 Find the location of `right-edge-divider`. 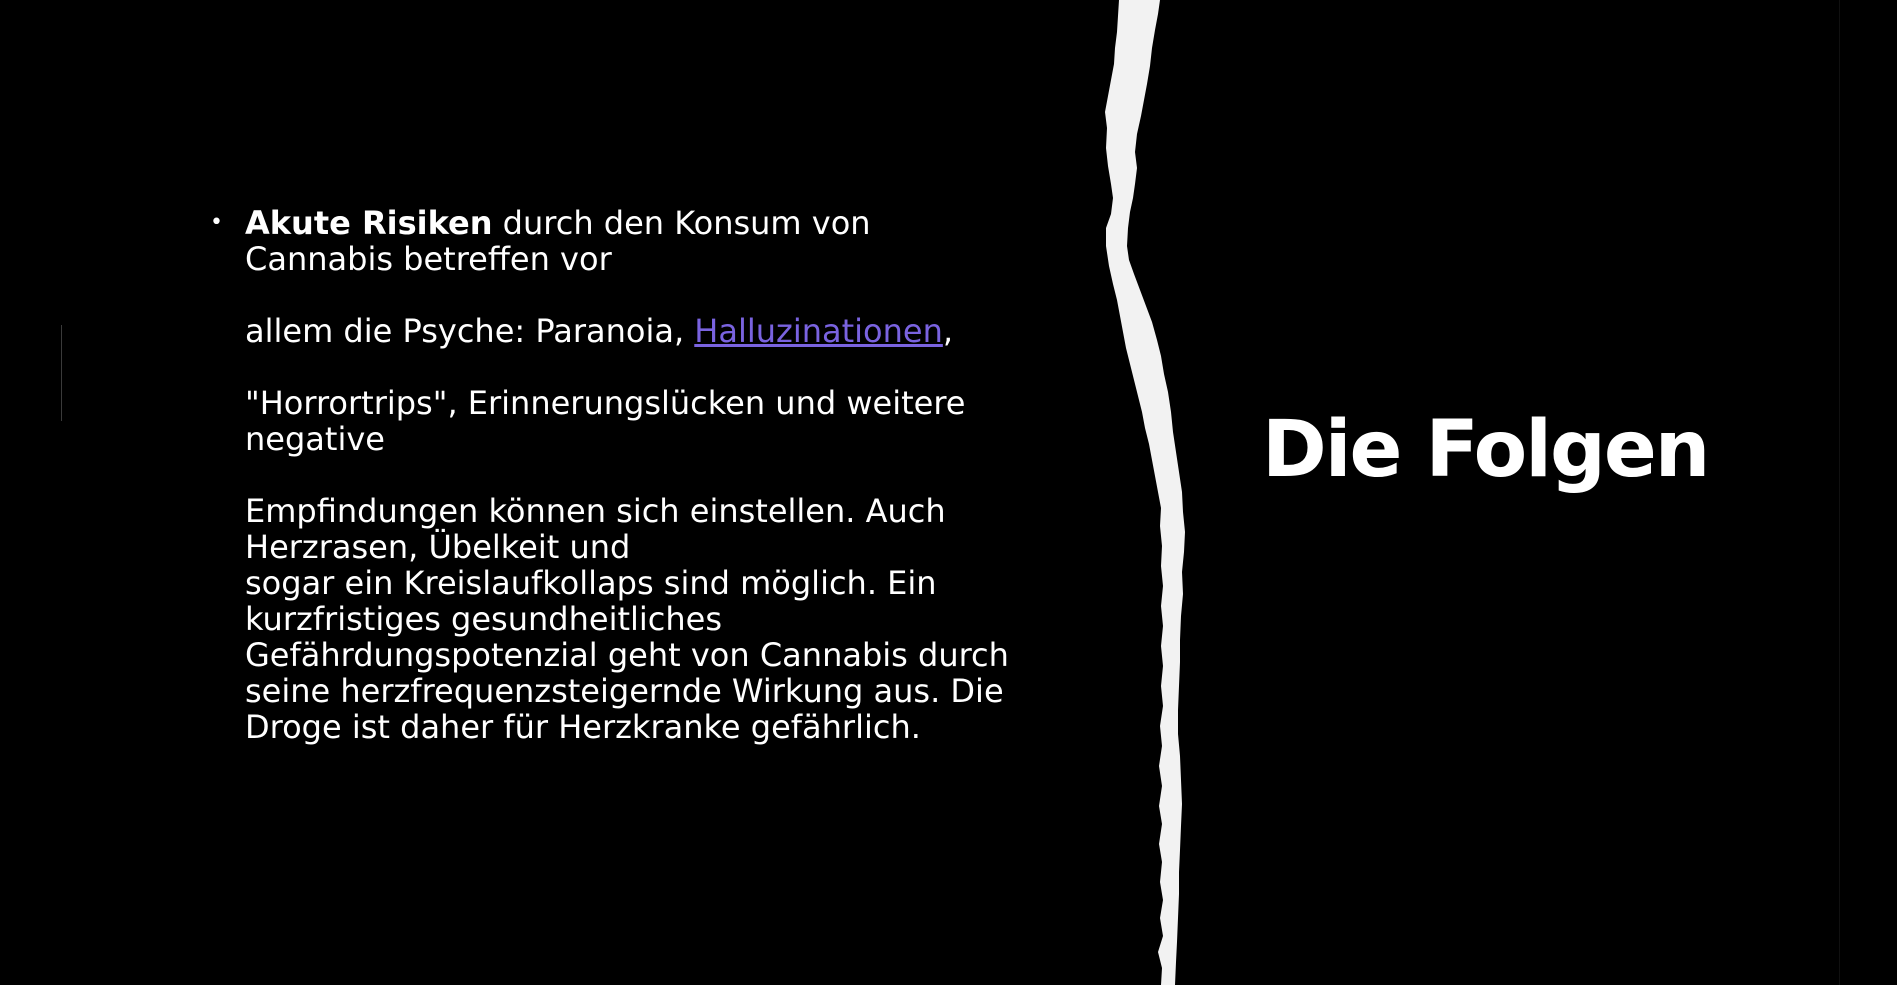

right-edge-divider is located at coordinates (1839, 492).